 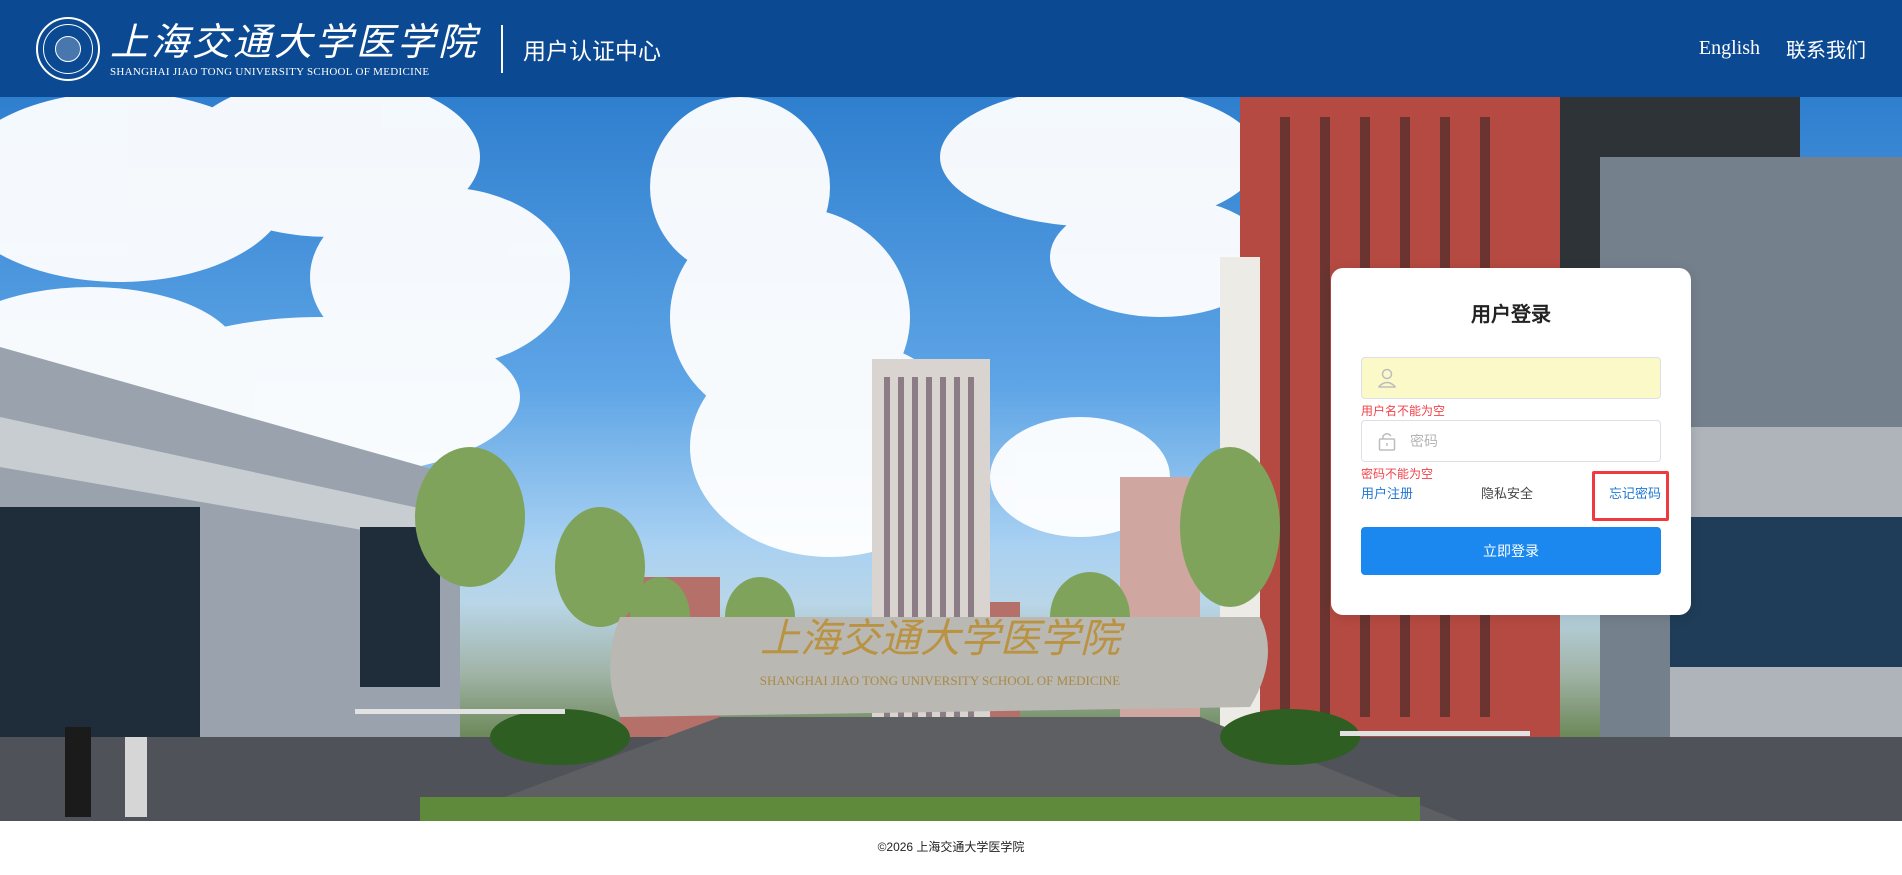 What do you see at coordinates (68, 48) in the screenshot?
I see `university-seal-icon` at bounding box center [68, 48].